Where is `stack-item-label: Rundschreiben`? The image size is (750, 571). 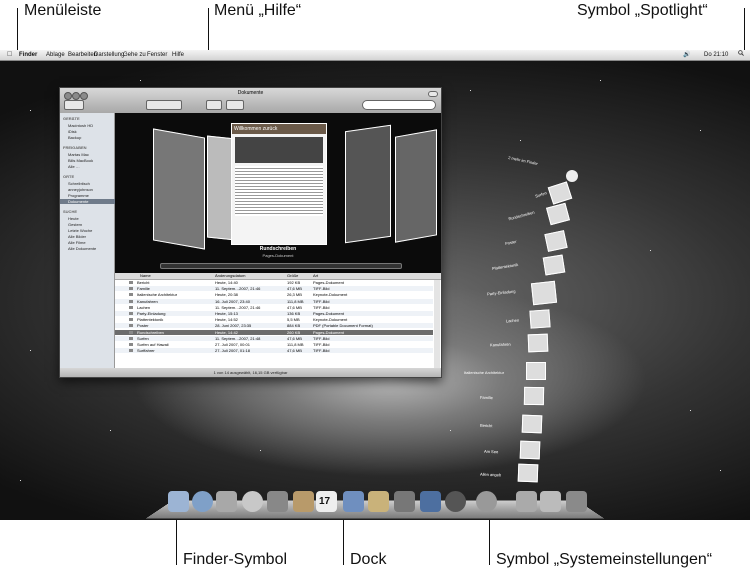 stack-item-label: Rundschreiben is located at coordinates (521, 216).